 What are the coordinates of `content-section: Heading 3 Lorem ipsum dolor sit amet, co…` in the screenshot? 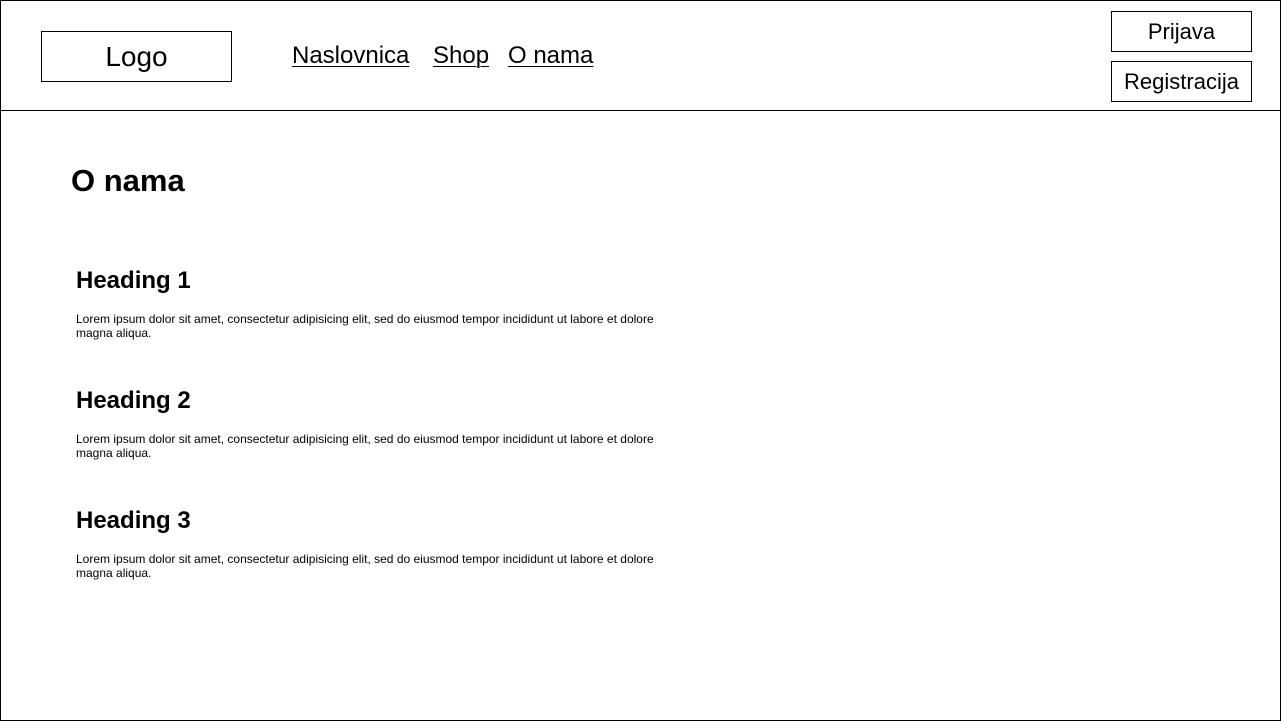 It's located at (376, 543).